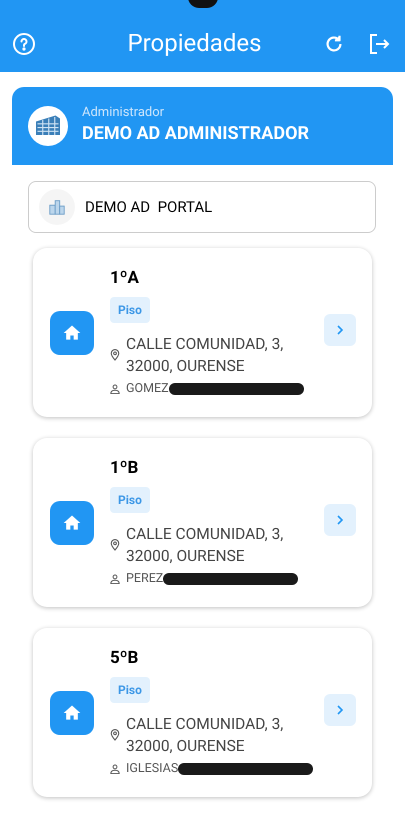 Image resolution: width=405 pixels, height=836 pixels. Describe the element at coordinates (124, 277) in the screenshot. I see `unit-name: 1ºA` at that location.